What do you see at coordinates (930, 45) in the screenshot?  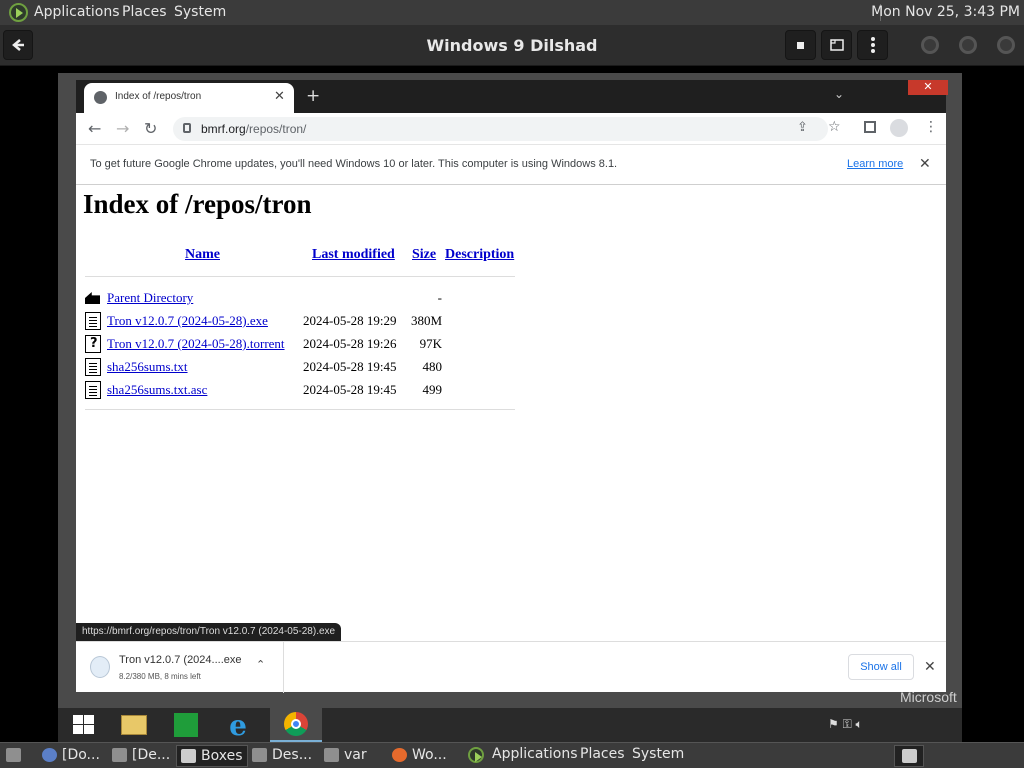 I see `minimize-window-icon` at bounding box center [930, 45].